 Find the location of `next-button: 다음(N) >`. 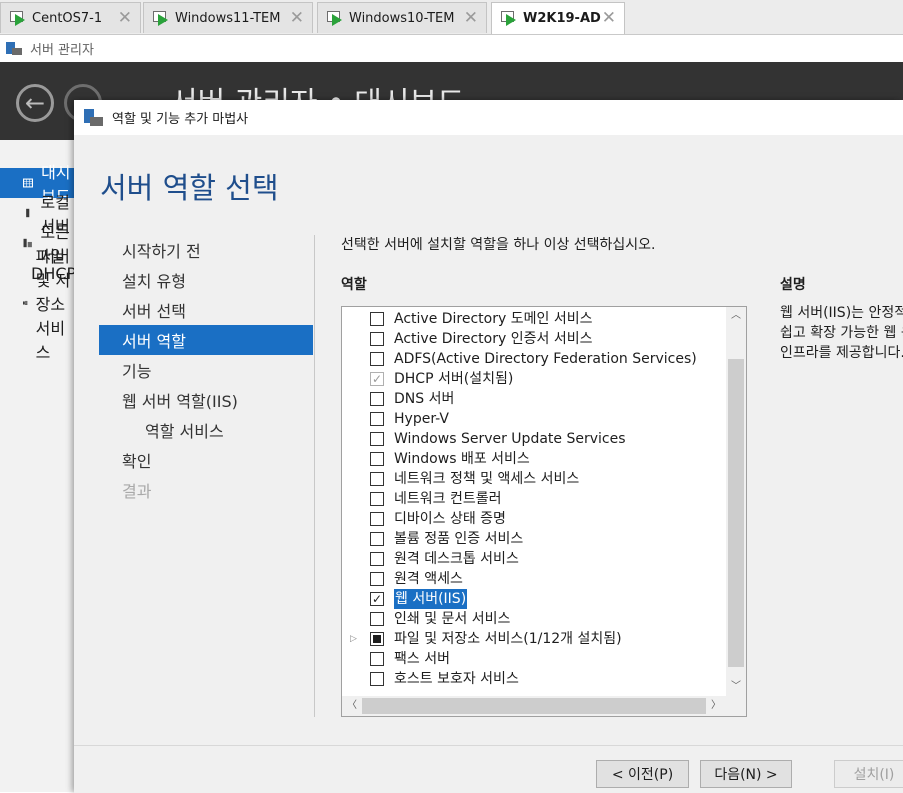

next-button: 다음(N) > is located at coordinates (746, 774).